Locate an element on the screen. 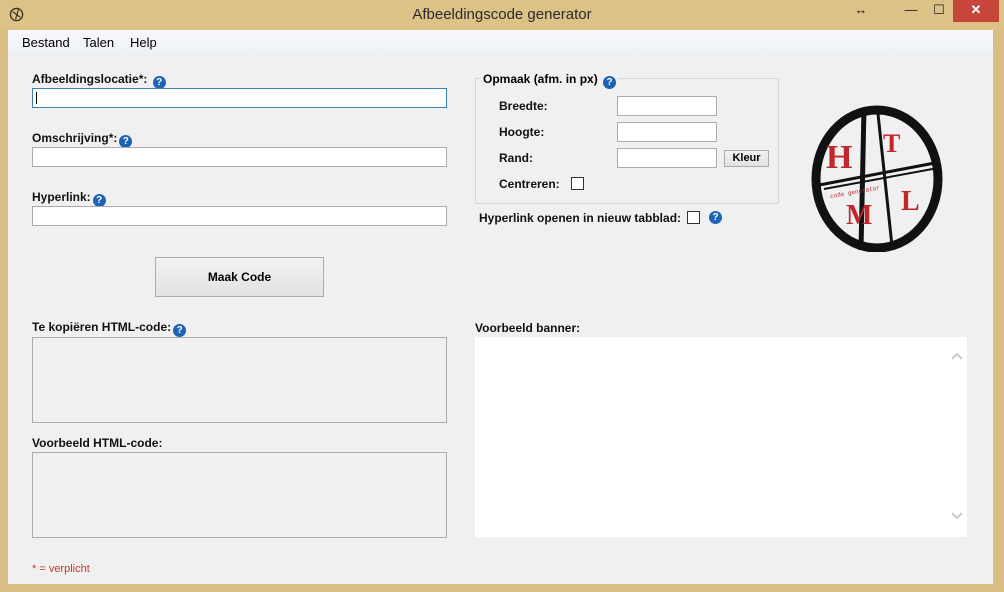 The image size is (1004, 592). image-location-input is located at coordinates (239, 98).